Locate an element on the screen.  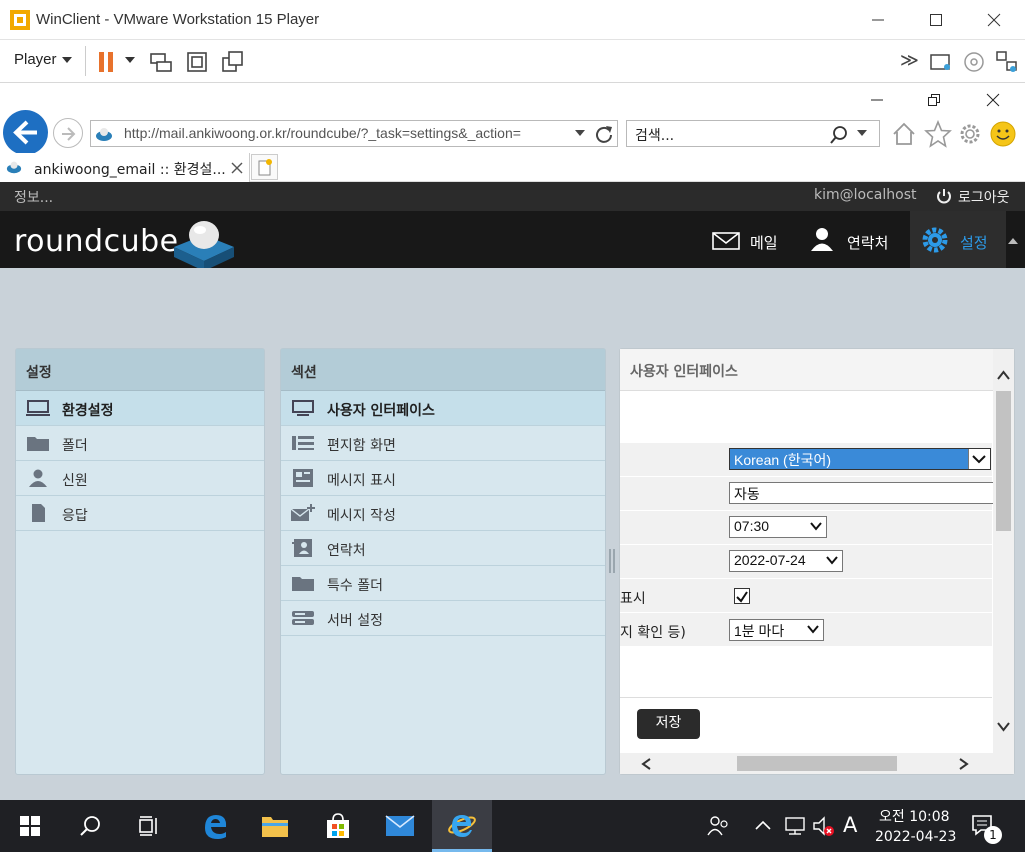
logout-link: 로그아웃 is located at coordinates (984, 197).